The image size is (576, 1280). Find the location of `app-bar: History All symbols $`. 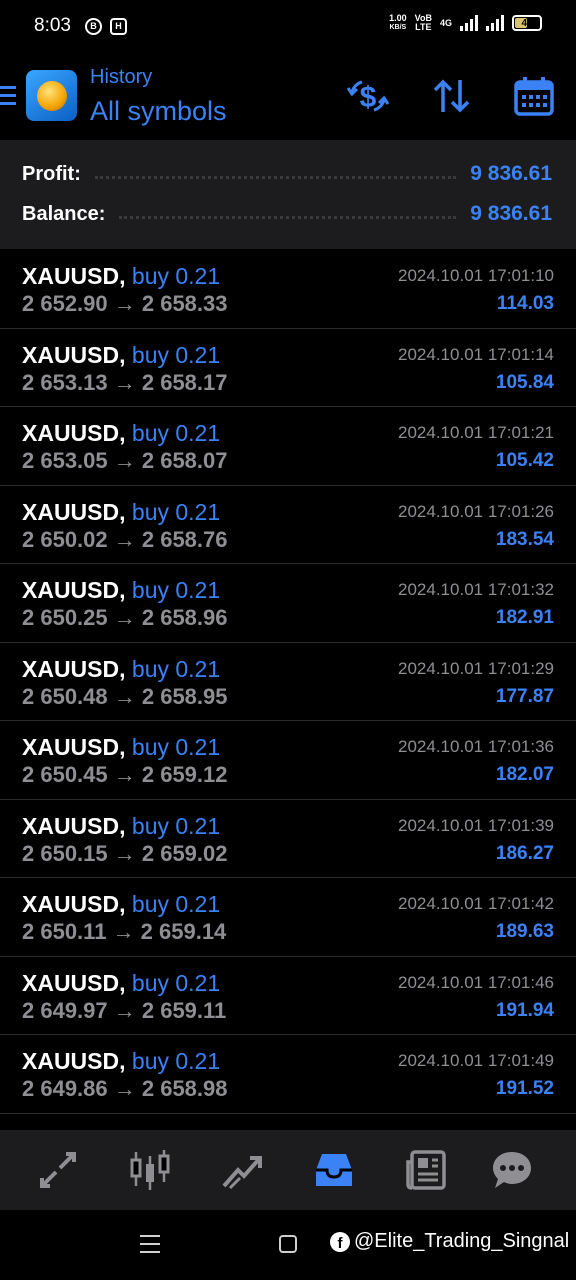

app-bar: History All symbols $ is located at coordinates (288, 96).